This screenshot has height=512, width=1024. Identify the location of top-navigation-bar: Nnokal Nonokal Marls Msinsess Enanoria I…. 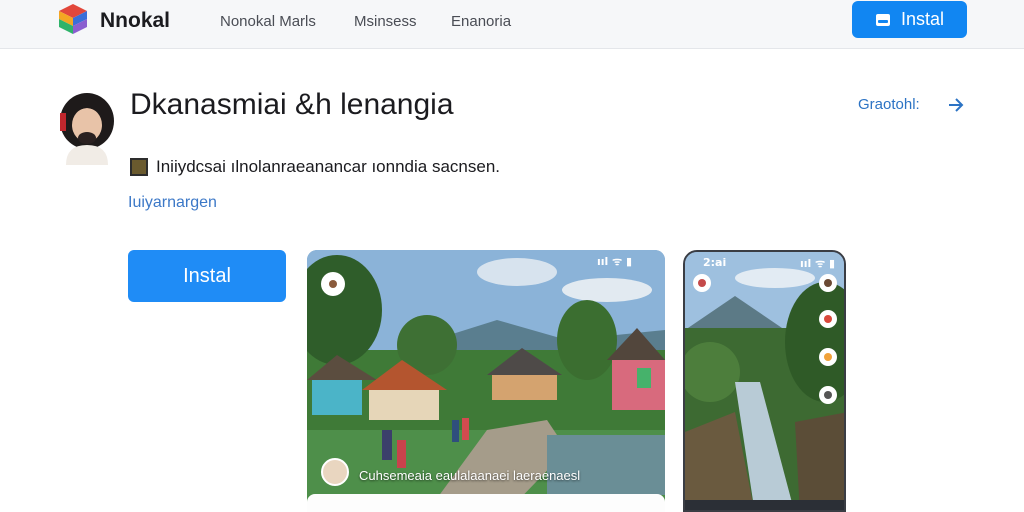
(512, 24).